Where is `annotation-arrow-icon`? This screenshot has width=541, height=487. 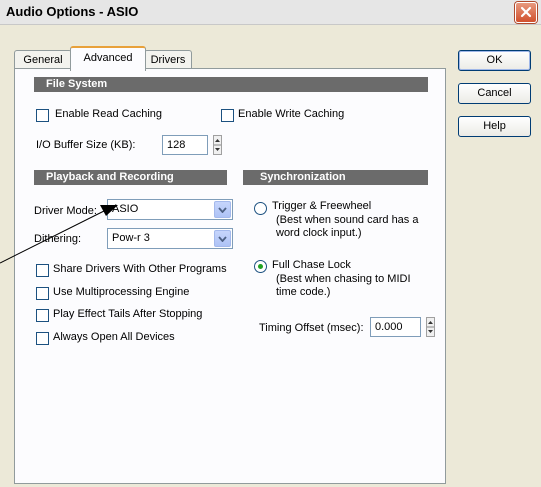 annotation-arrow-icon is located at coordinates (59, 234).